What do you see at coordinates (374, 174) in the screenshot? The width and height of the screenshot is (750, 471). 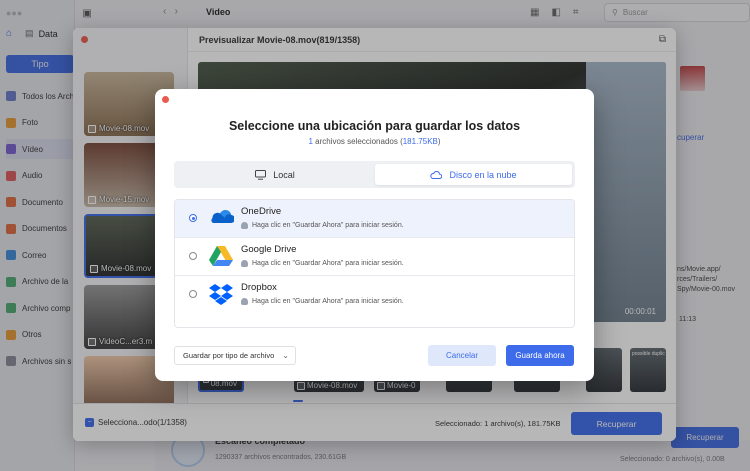 I see `destination-tabs: Local Disco en la nube` at bounding box center [374, 174].